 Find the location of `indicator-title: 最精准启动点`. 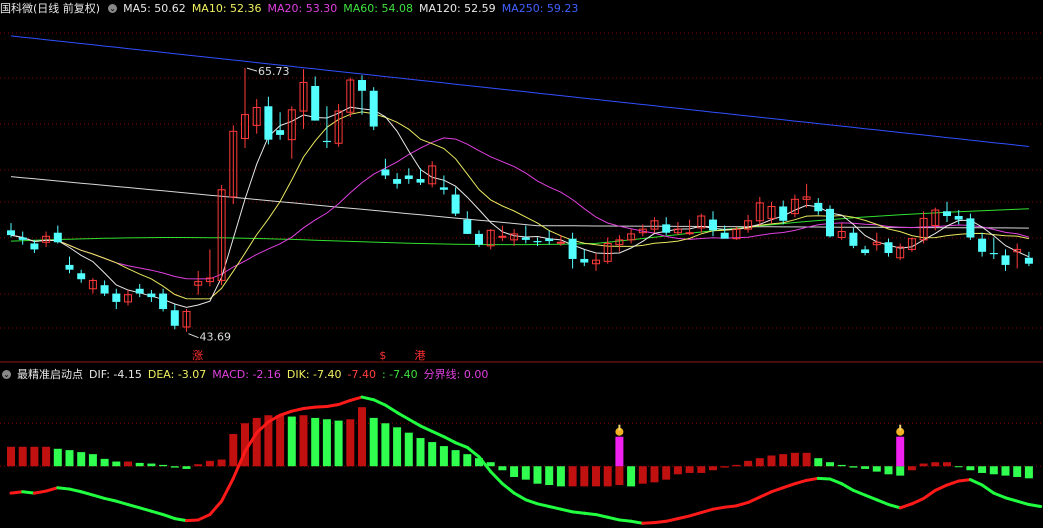

indicator-title: 最精准启动点 is located at coordinates (50, 374).